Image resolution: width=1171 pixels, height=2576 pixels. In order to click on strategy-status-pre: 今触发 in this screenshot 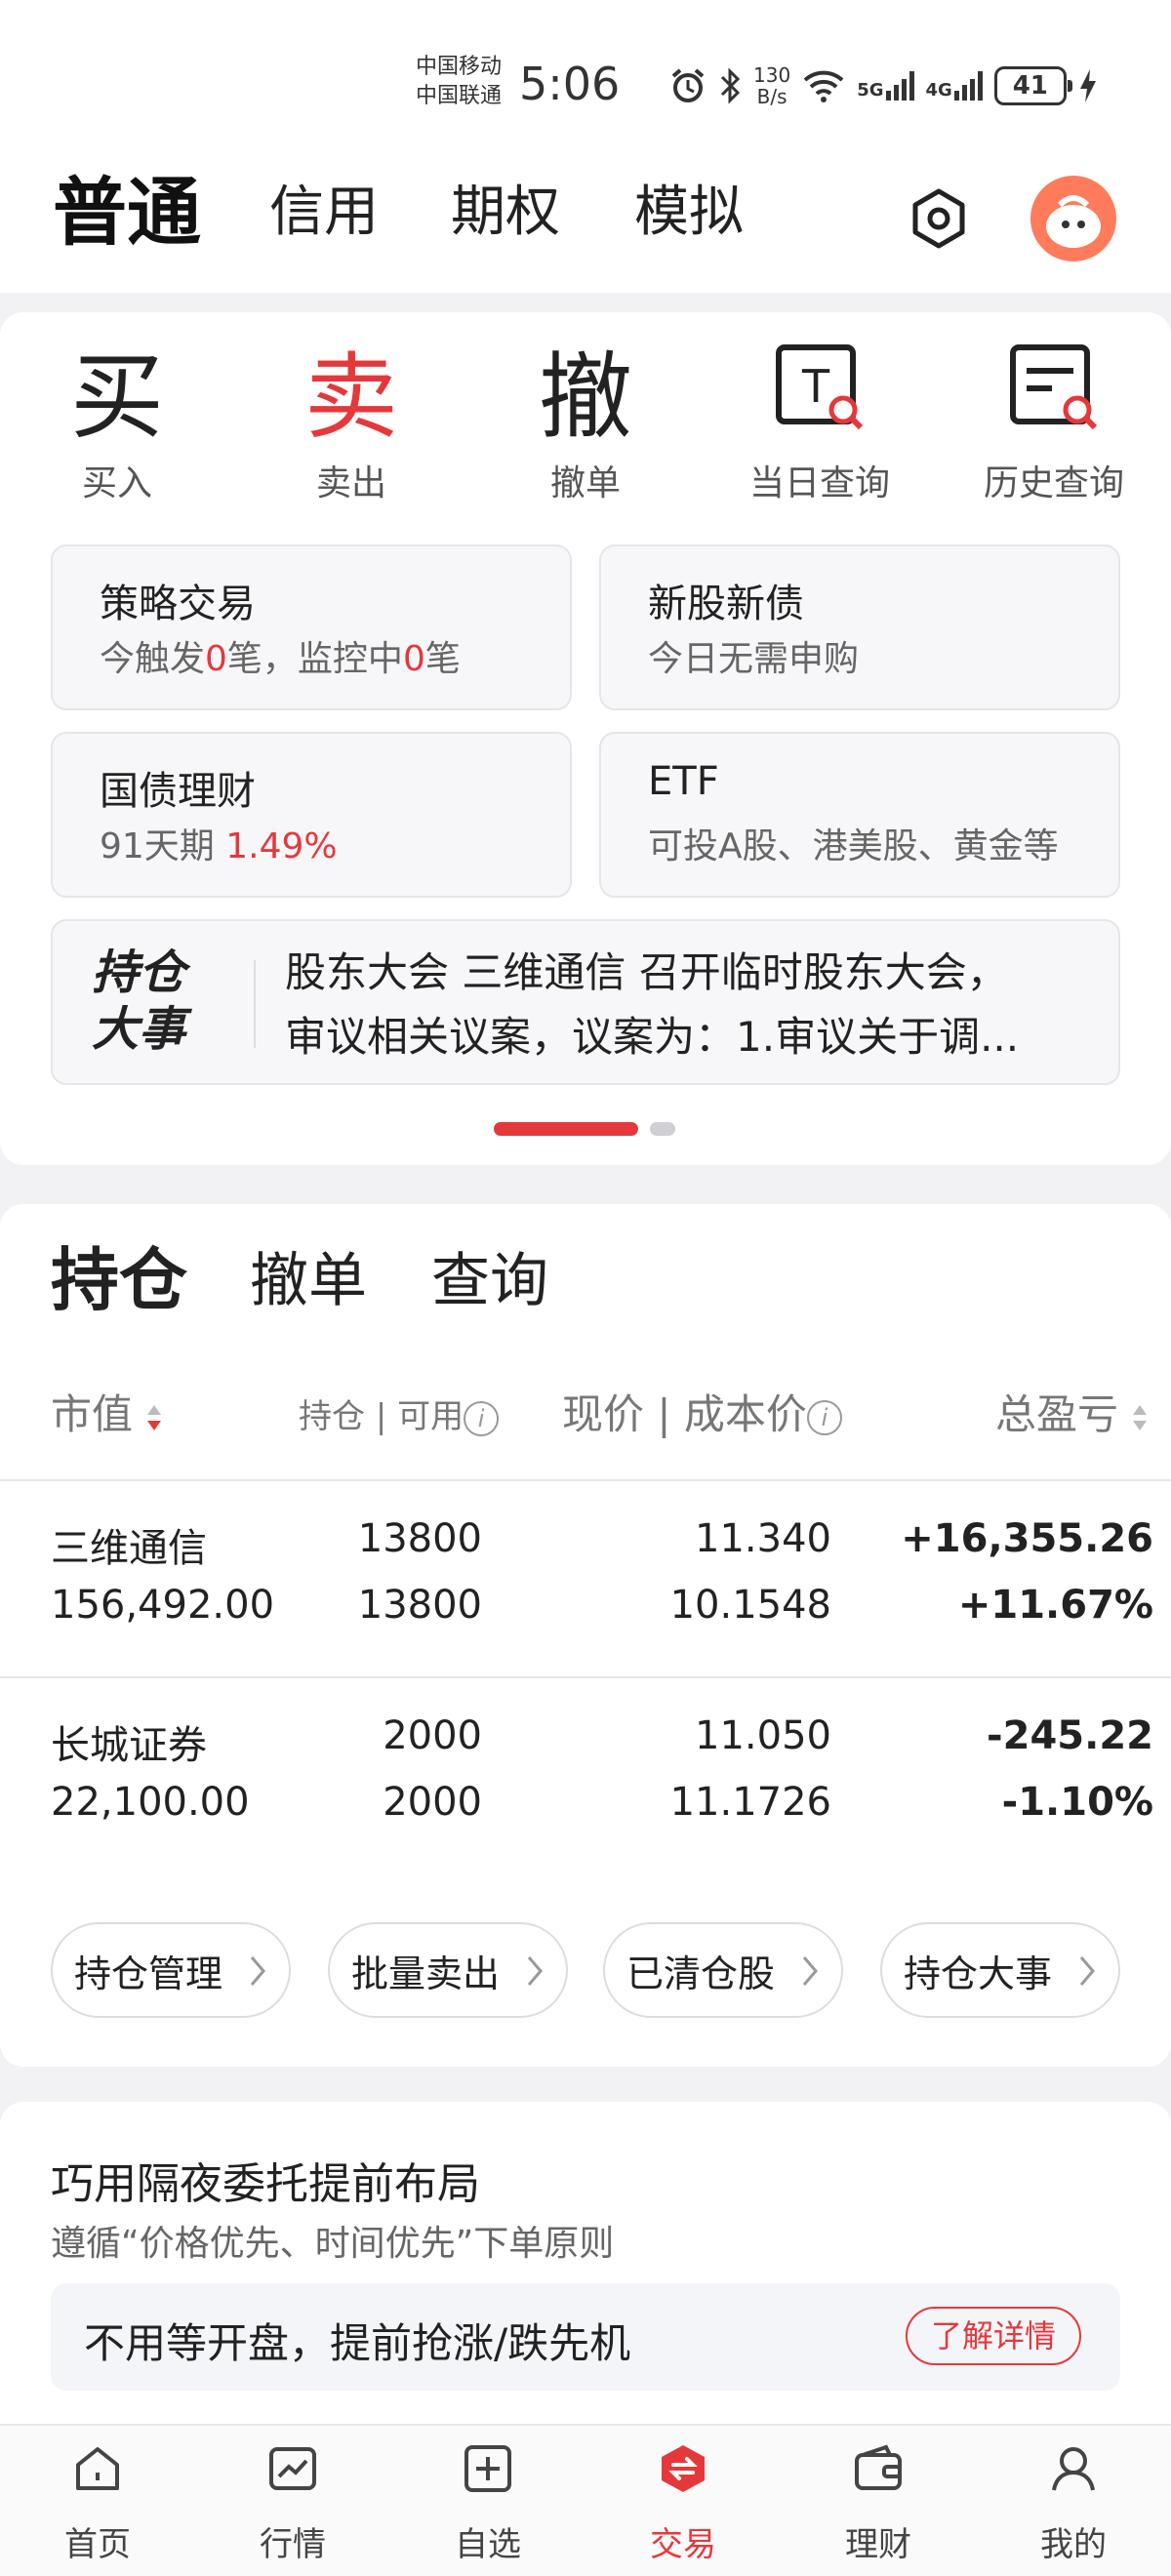, I will do `click(153, 659)`.